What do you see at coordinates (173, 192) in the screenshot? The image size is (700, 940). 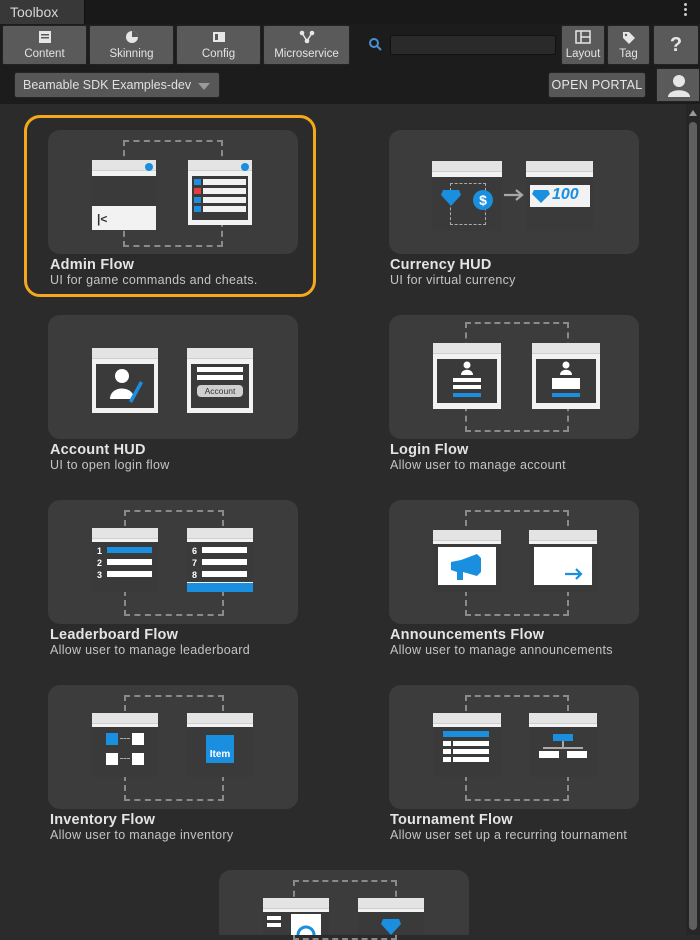 I see `card-admin-flow: |<` at bounding box center [173, 192].